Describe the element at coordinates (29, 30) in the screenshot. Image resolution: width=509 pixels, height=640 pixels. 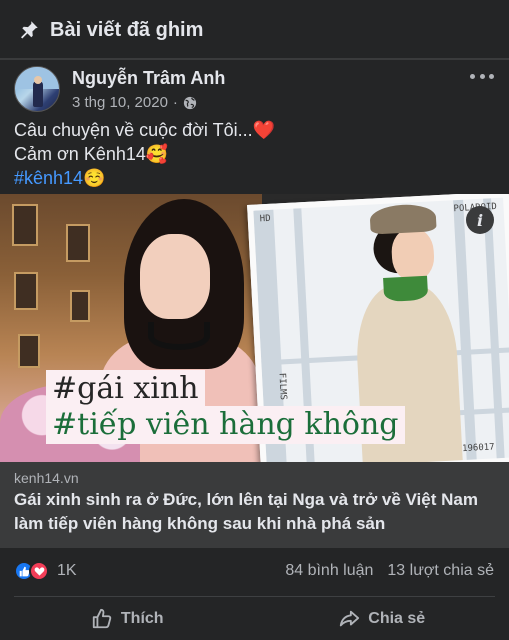
I see `pin-icon` at that location.